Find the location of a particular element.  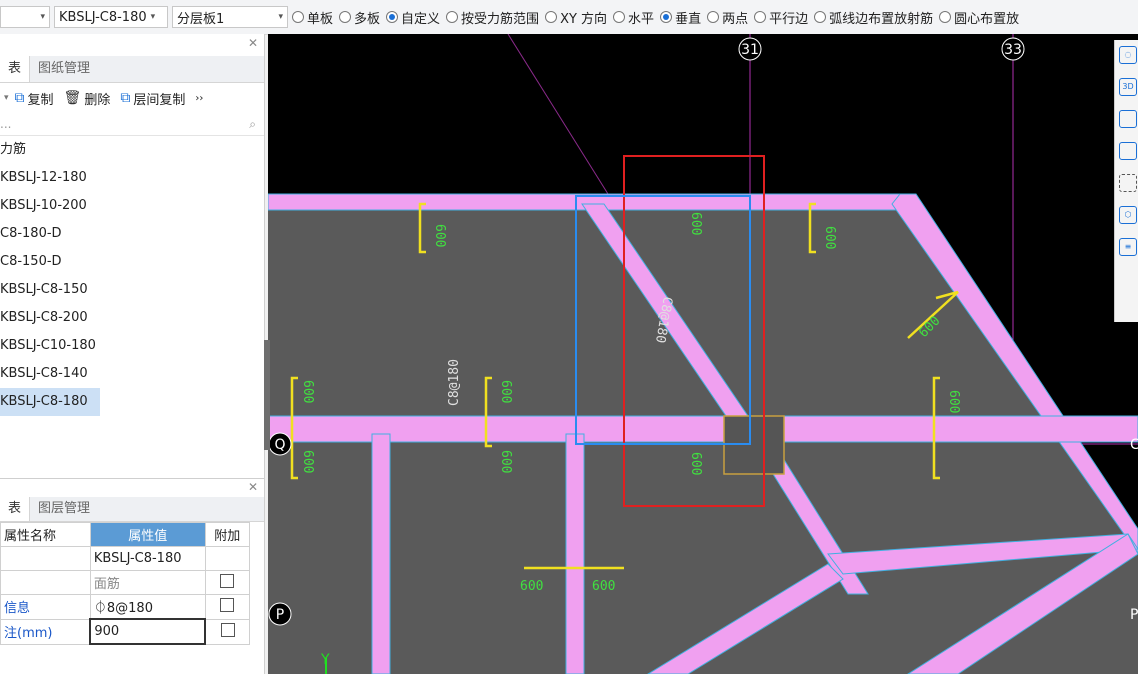

header-value: 属性值 is located at coordinates (147, 534).